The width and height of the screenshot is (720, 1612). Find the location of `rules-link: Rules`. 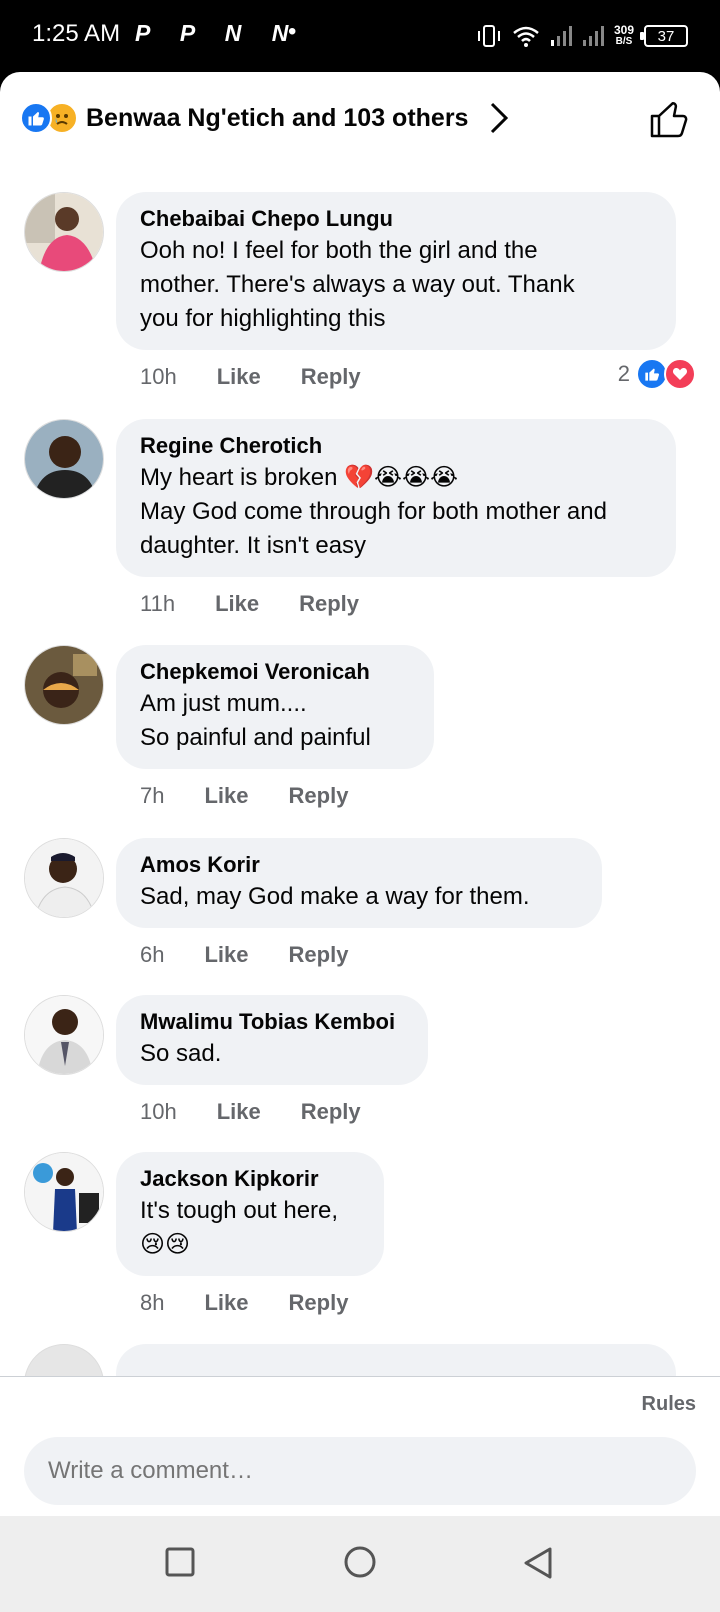

rules-link: Rules is located at coordinates (669, 1404).